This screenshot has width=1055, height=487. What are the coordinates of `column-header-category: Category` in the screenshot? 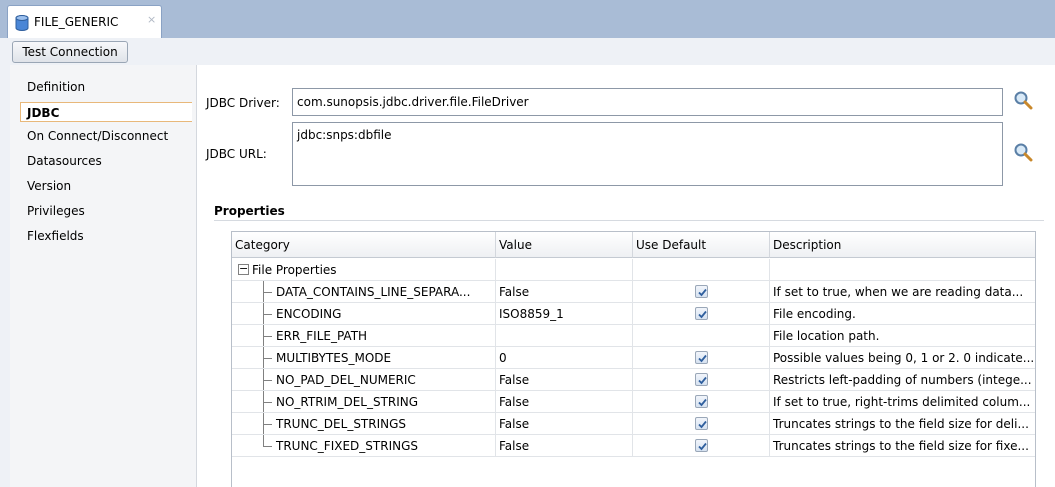 It's located at (364, 245).